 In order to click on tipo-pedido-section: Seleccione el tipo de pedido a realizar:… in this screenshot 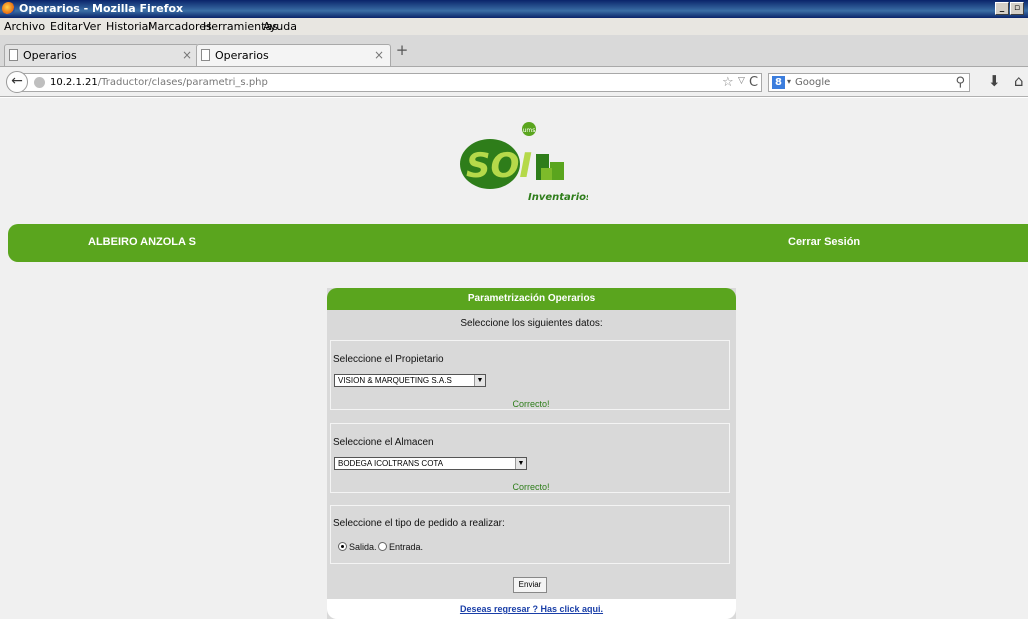, I will do `click(530, 534)`.